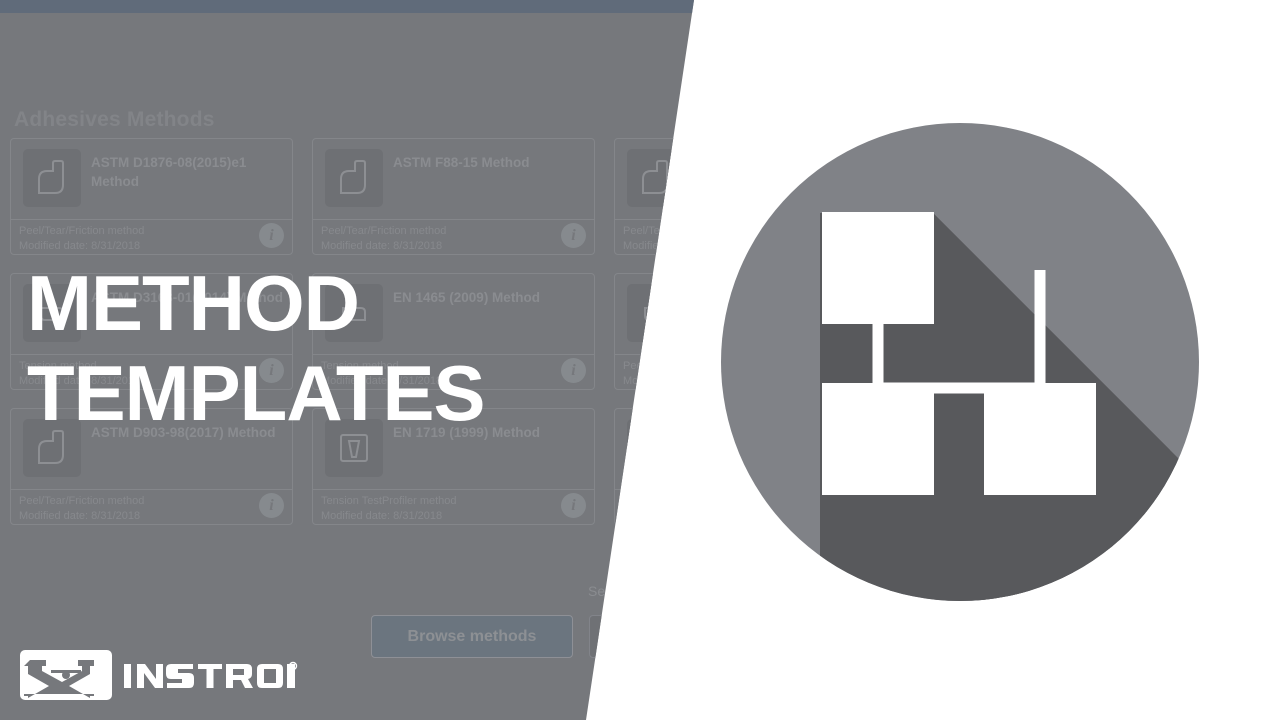 The width and height of the screenshot is (1280, 720). I want to click on method-card-header: ASTM, so click(654, 179).